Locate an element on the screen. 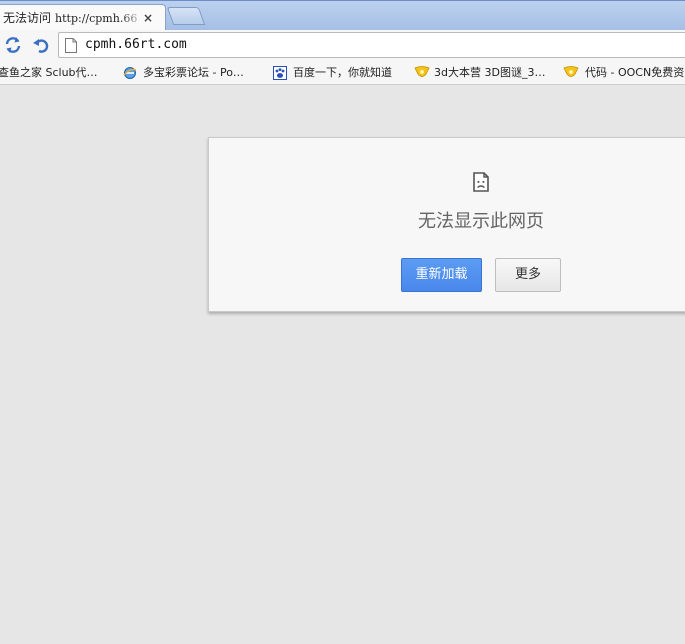  bookmark-item: 代码 - OOCN免费资 is located at coordinates (624, 73).